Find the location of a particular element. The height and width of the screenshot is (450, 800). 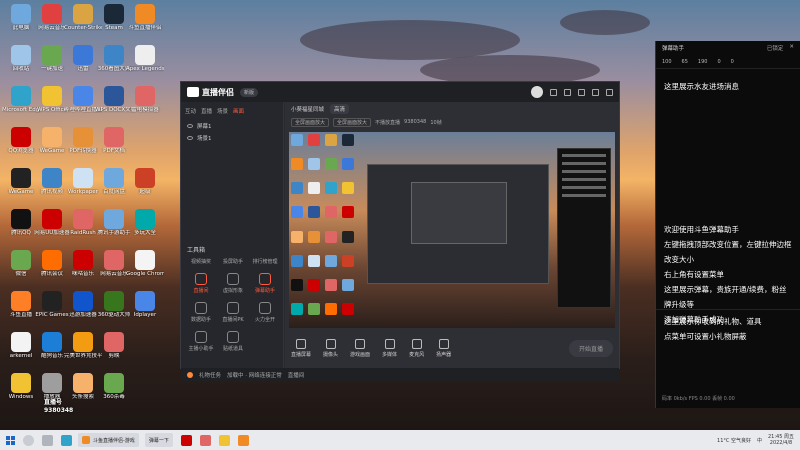

taskbar-app-douyu: 斗鱼直播伴侣-游戏 is located at coordinates (108, 440).